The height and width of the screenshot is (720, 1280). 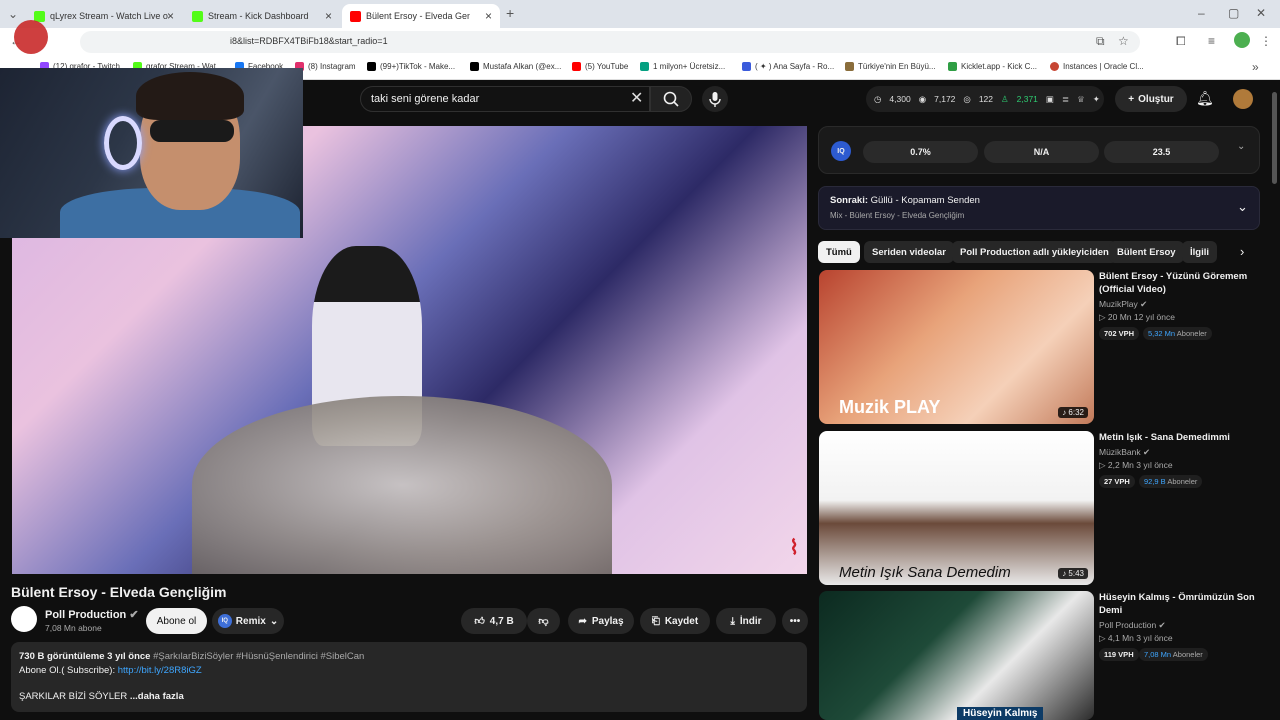 I want to click on show-more-link: ...daha fazla, so click(x=157, y=696).